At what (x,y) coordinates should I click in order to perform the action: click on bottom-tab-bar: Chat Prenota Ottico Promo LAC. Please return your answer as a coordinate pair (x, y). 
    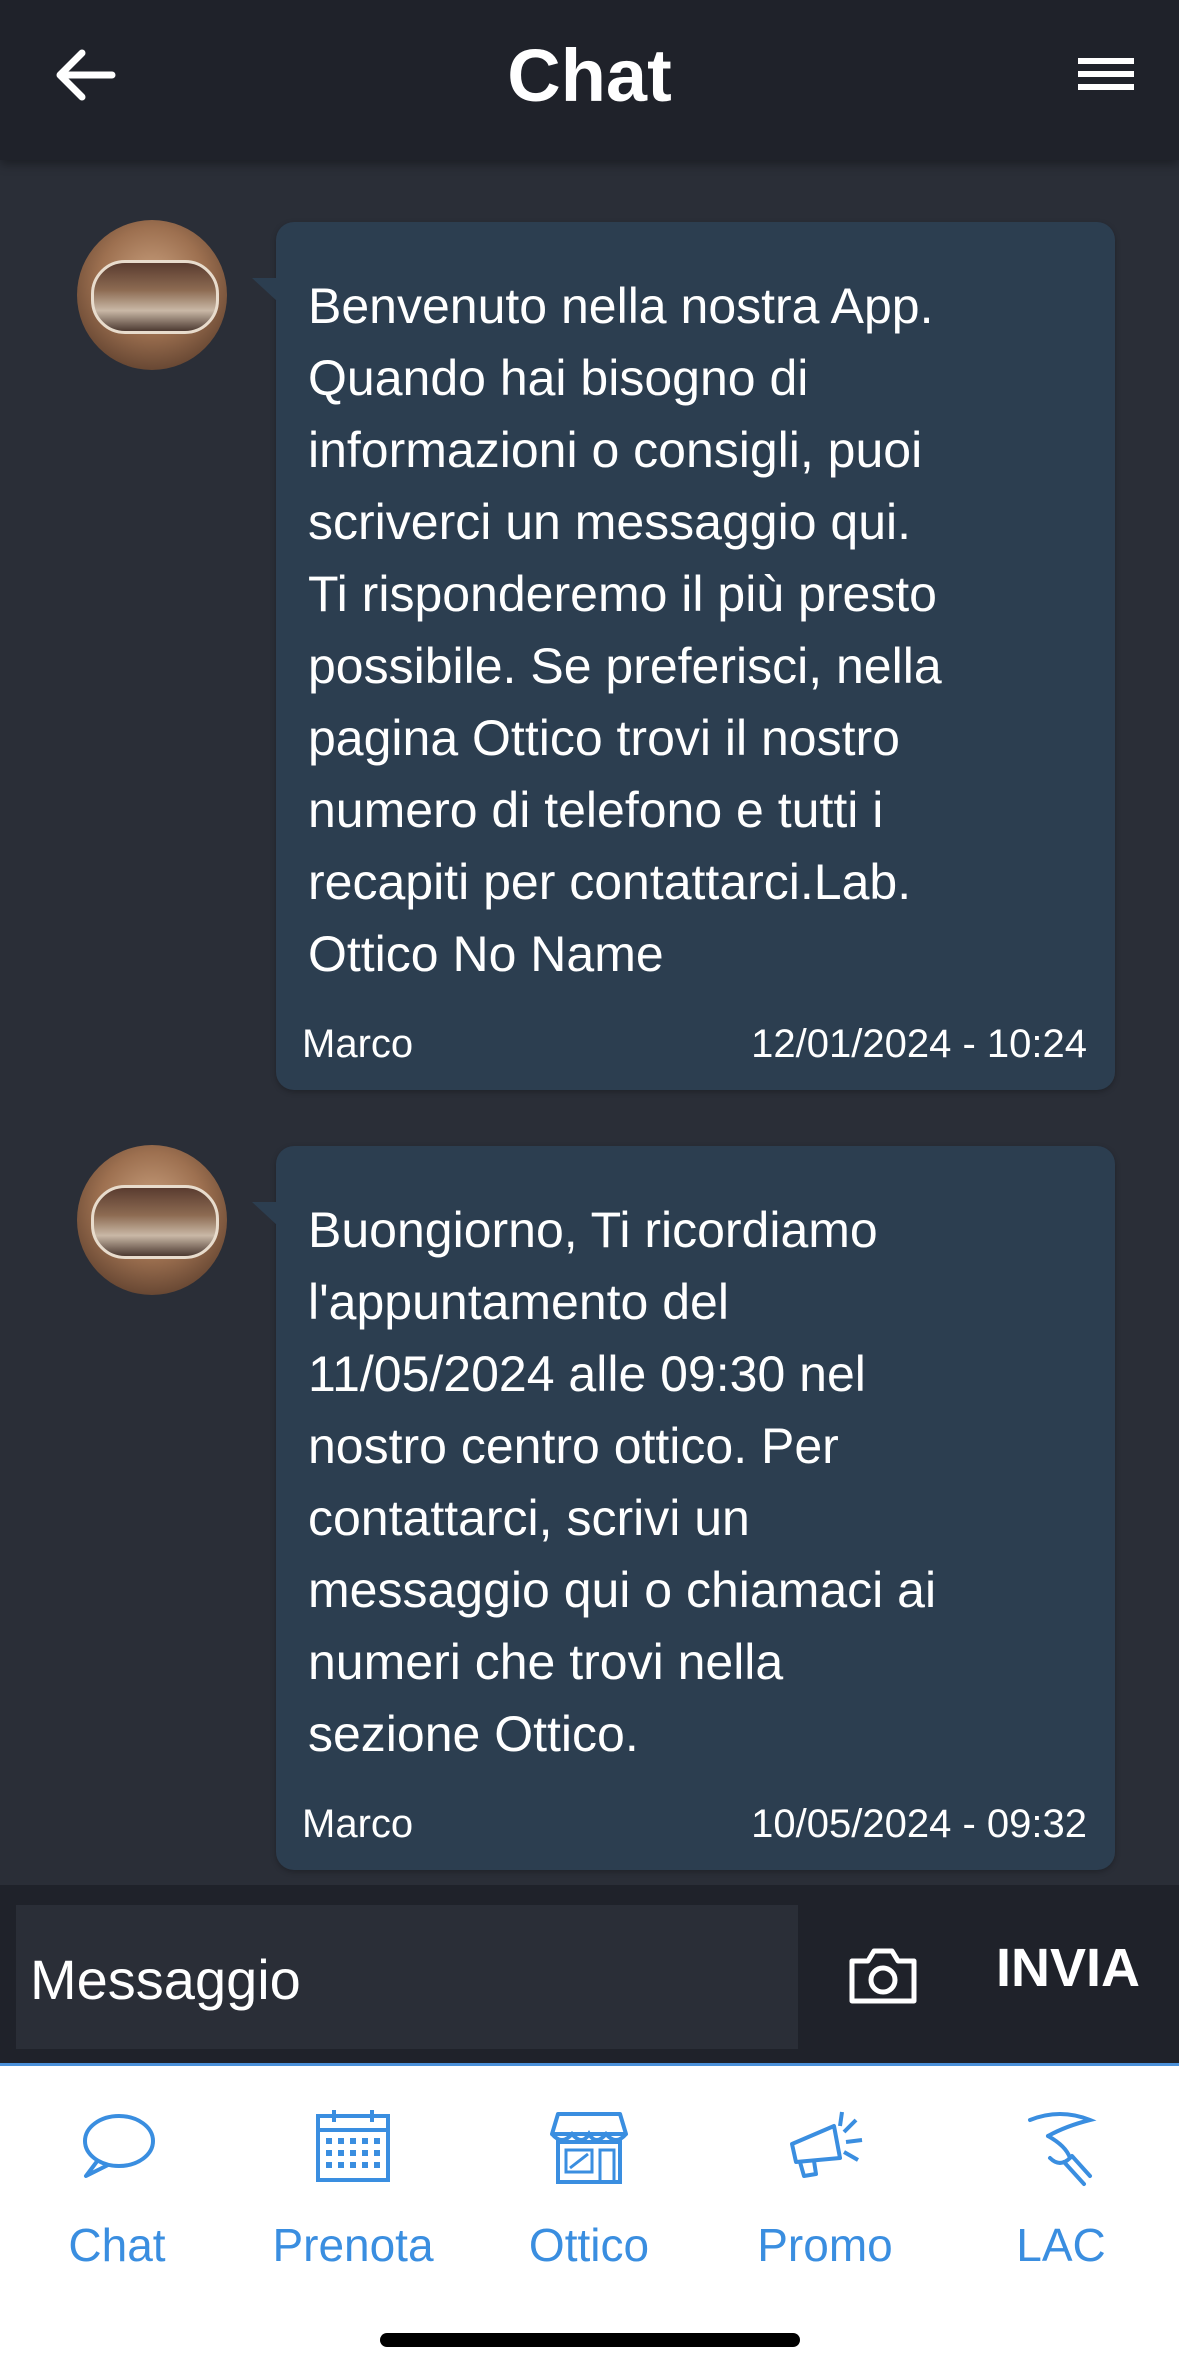
    Looking at the image, I should click on (589, 2217).